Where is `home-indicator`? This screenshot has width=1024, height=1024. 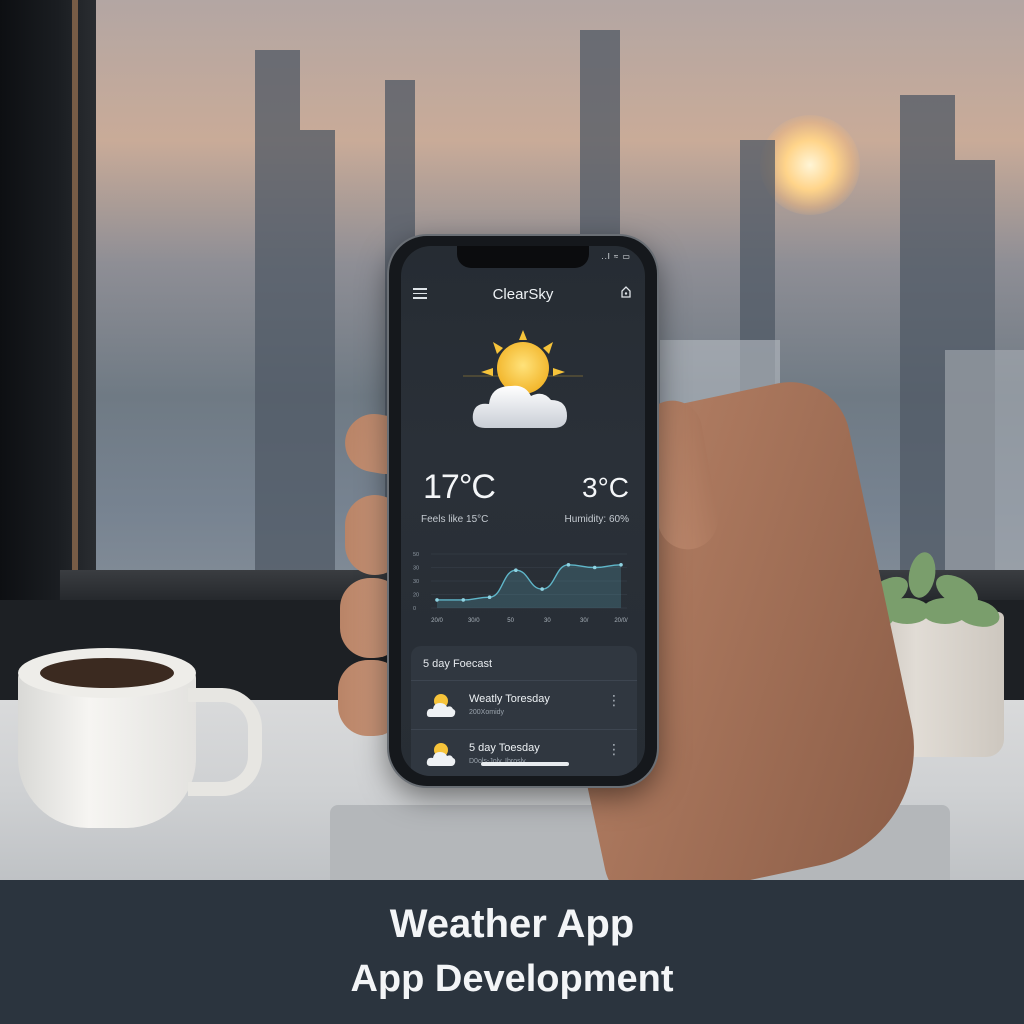 home-indicator is located at coordinates (525, 764).